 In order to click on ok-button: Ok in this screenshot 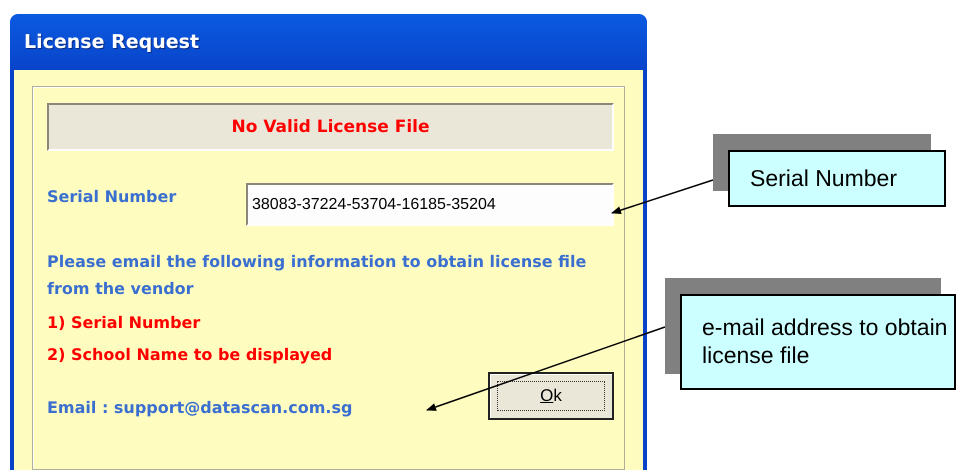, I will do `click(551, 396)`.